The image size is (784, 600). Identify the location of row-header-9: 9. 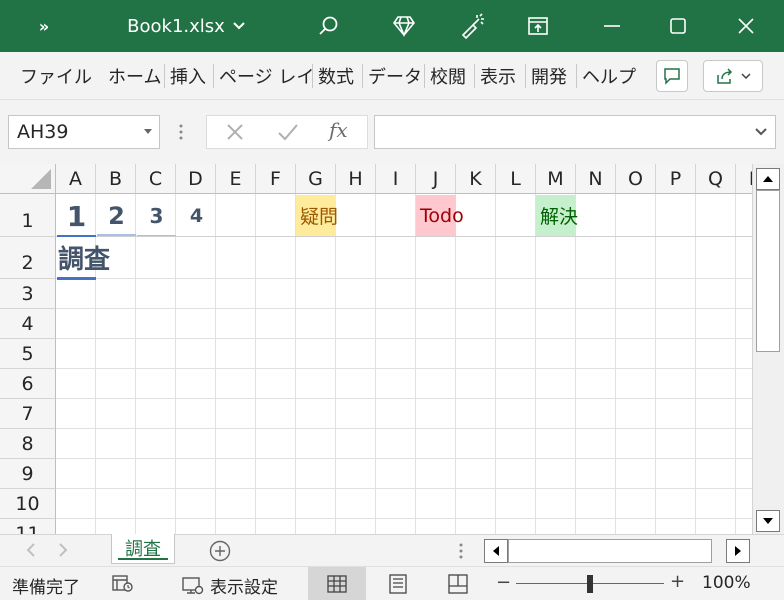
(28, 474).